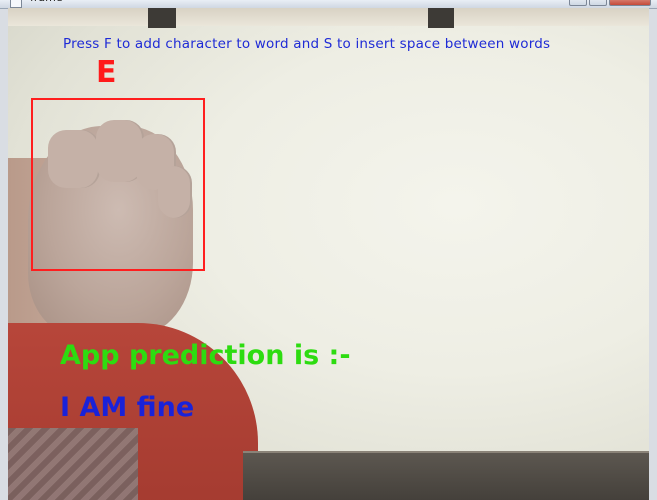  Describe the element at coordinates (118, 184) in the screenshot. I see `roi-box` at that location.